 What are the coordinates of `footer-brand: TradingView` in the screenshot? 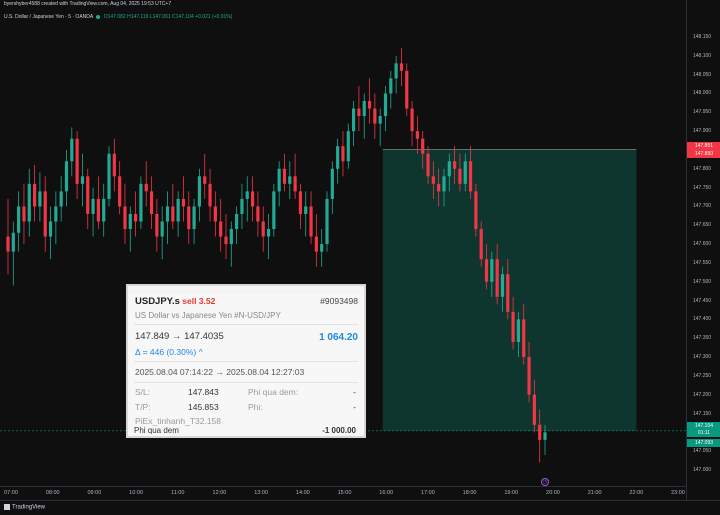 It's located at (29, 507).